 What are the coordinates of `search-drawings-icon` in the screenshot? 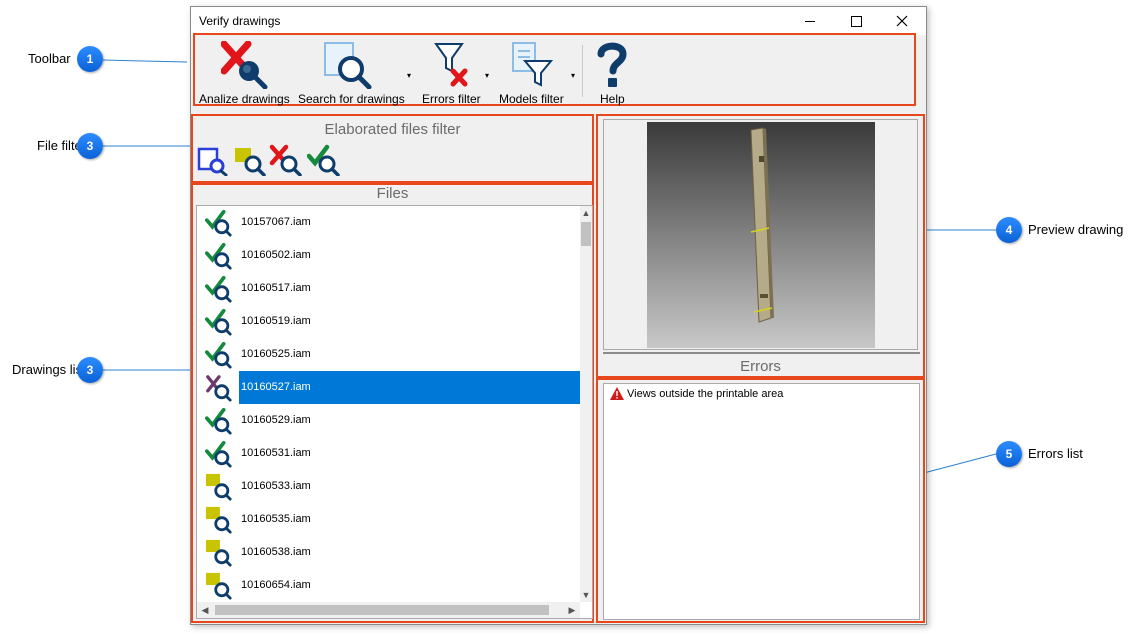 It's located at (348, 65).